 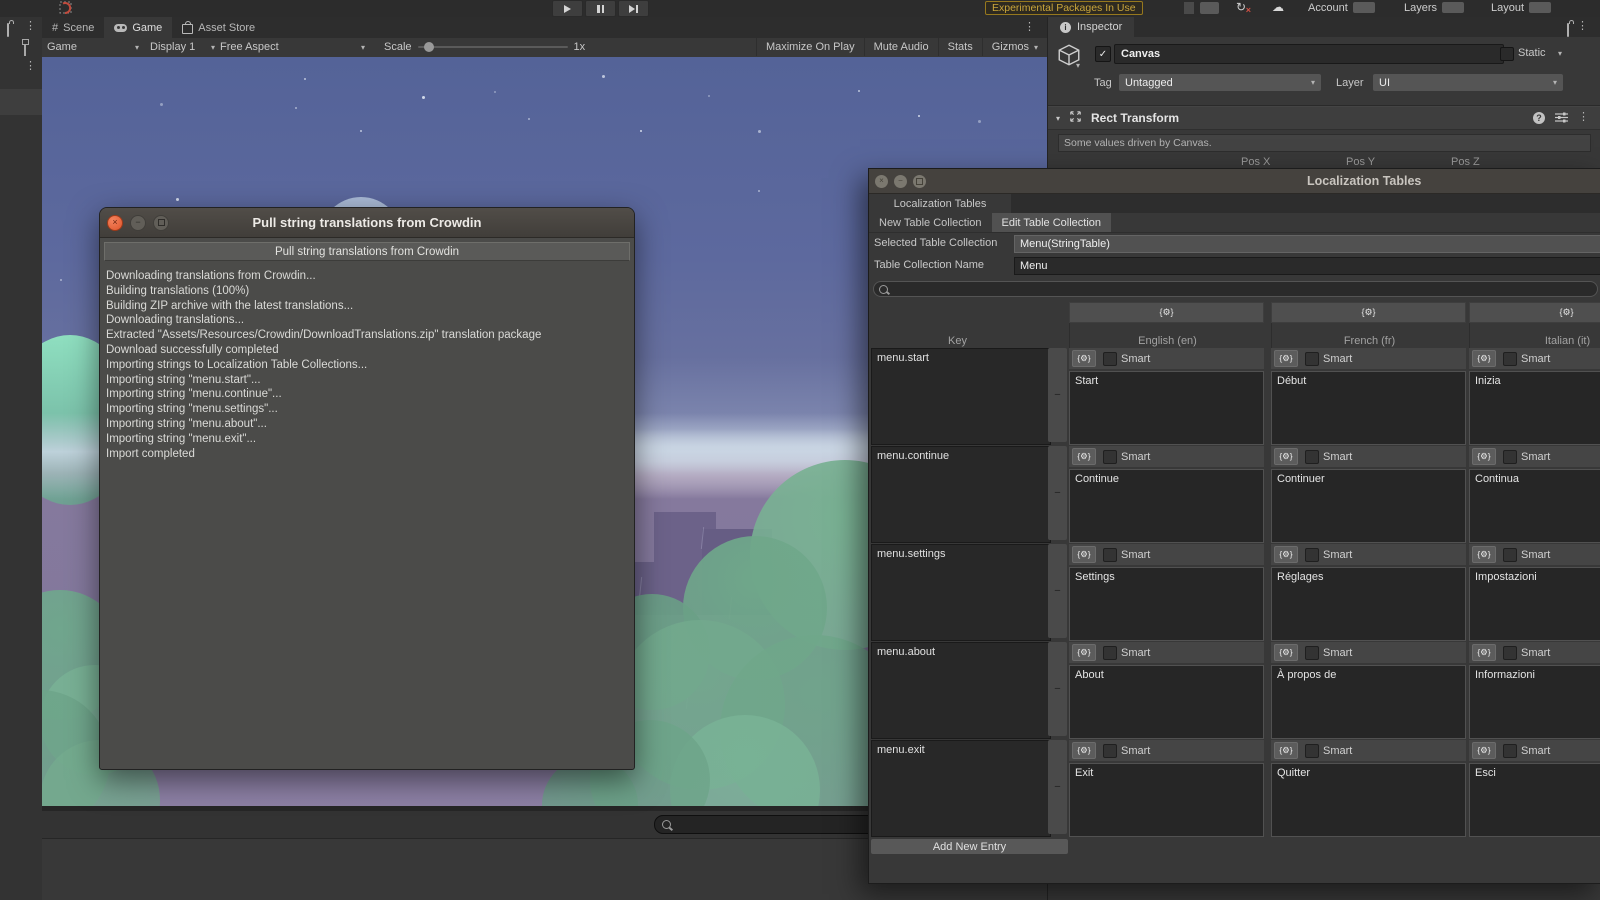 I want to click on icon-picker-caret: ▾, so click(x=1078, y=65).